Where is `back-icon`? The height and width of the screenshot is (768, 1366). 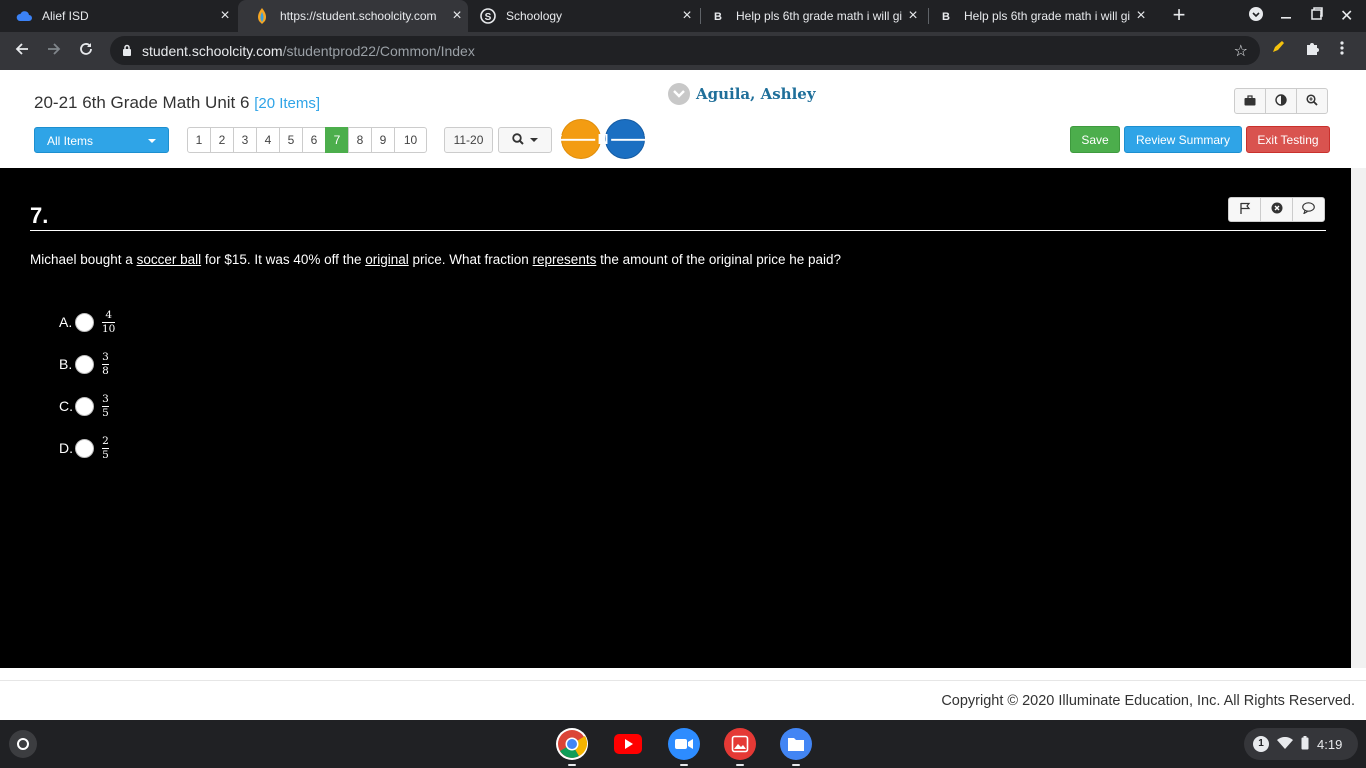
back-icon is located at coordinates (22, 51).